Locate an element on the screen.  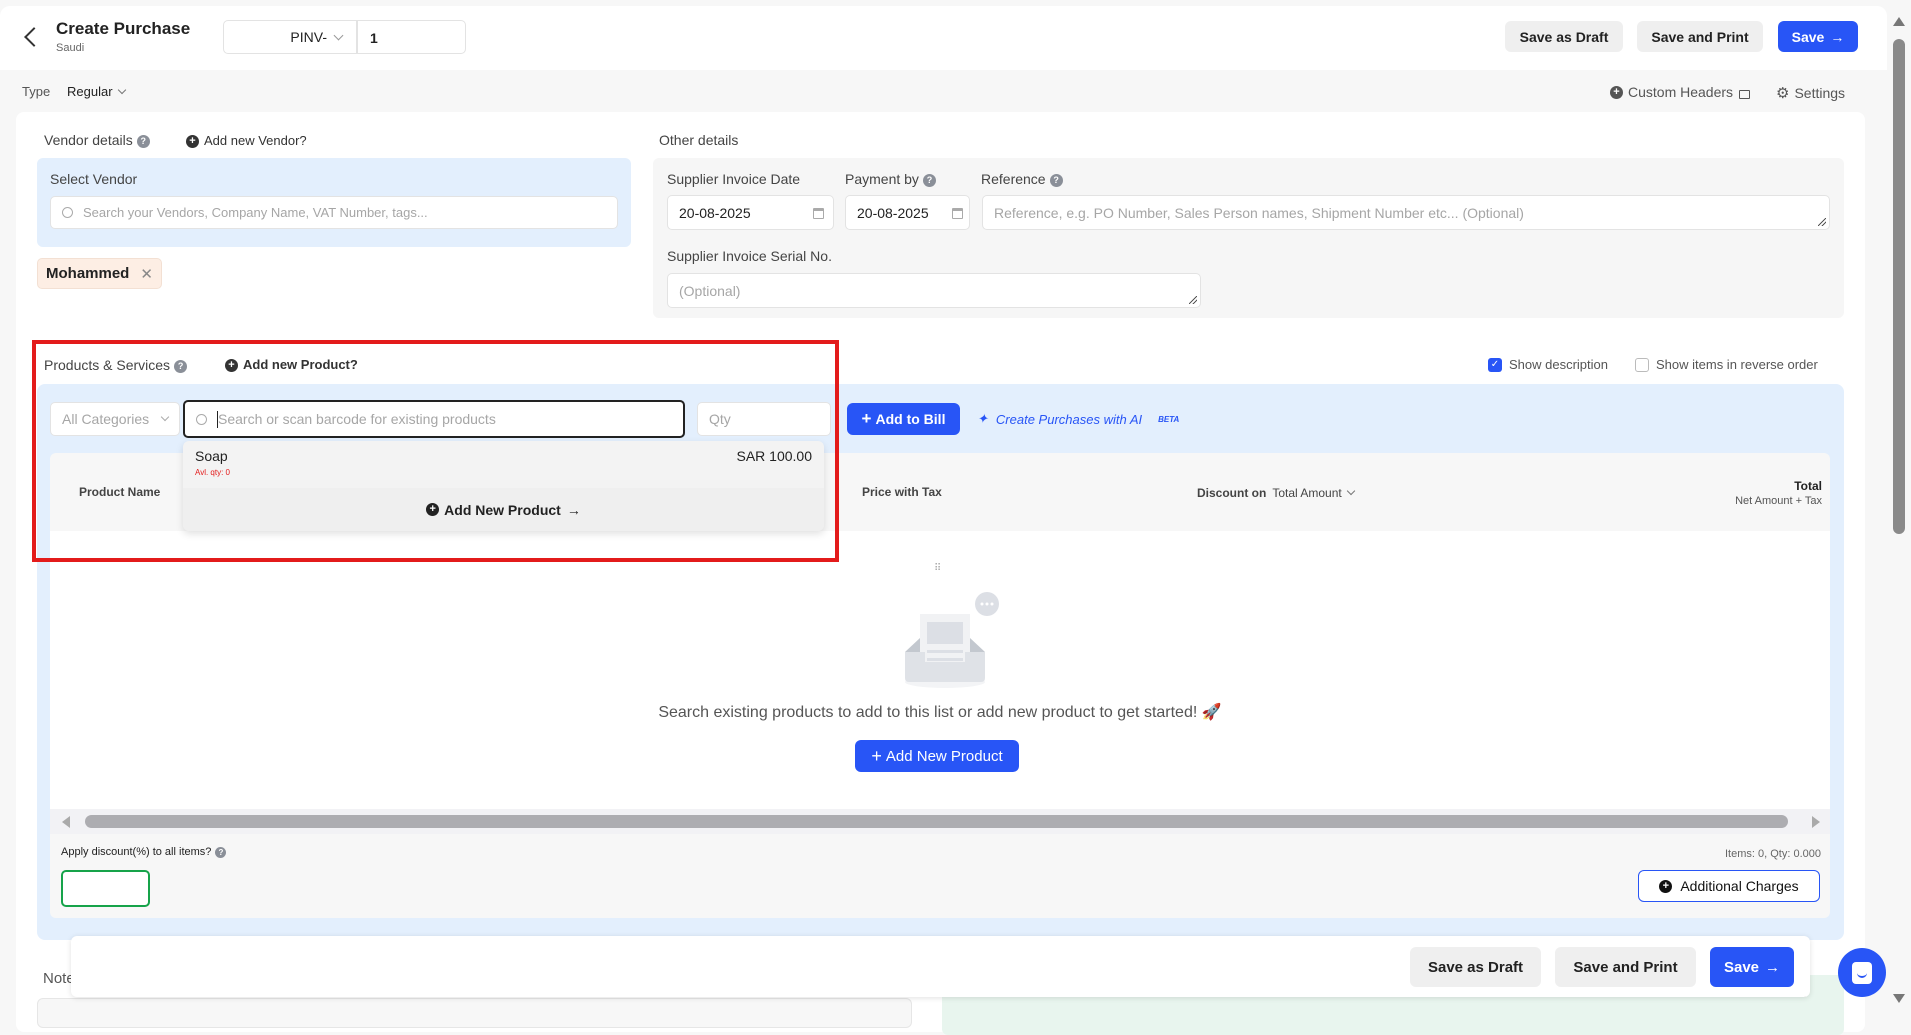
col-discount: Discount on Total Amount is located at coordinates (1276, 493).